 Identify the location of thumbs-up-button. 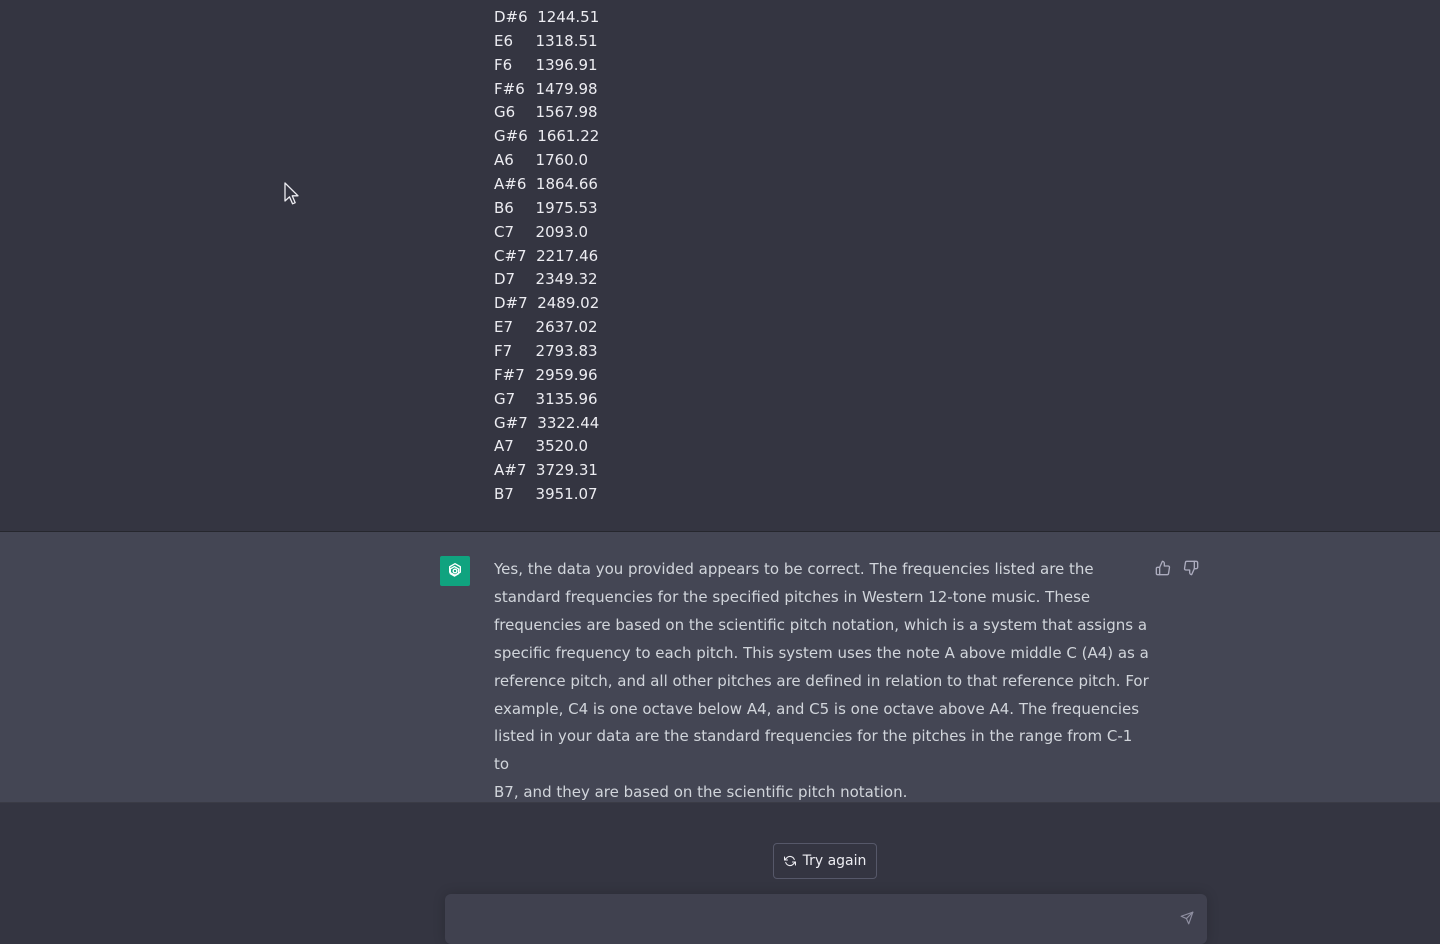
(1163, 568).